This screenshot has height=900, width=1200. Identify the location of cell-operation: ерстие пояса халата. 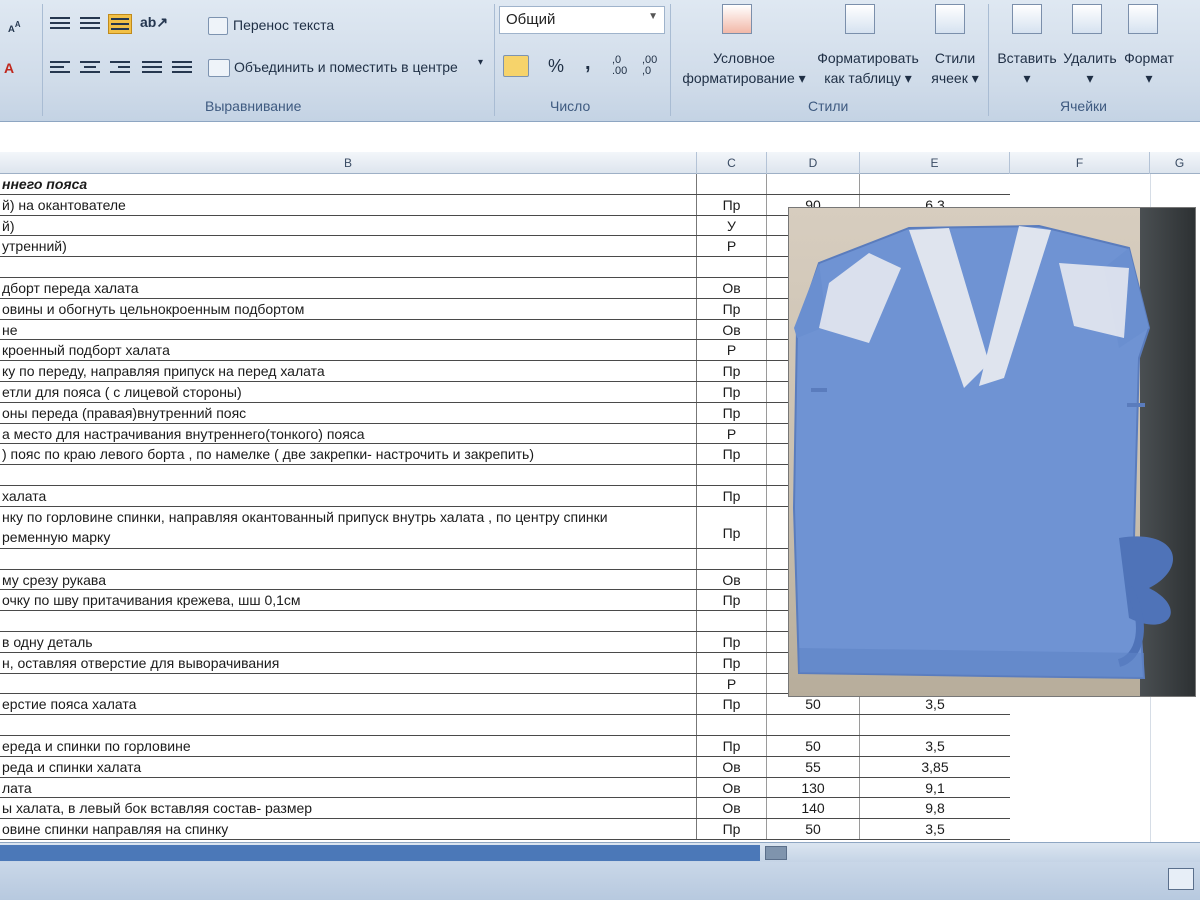
(348, 704).